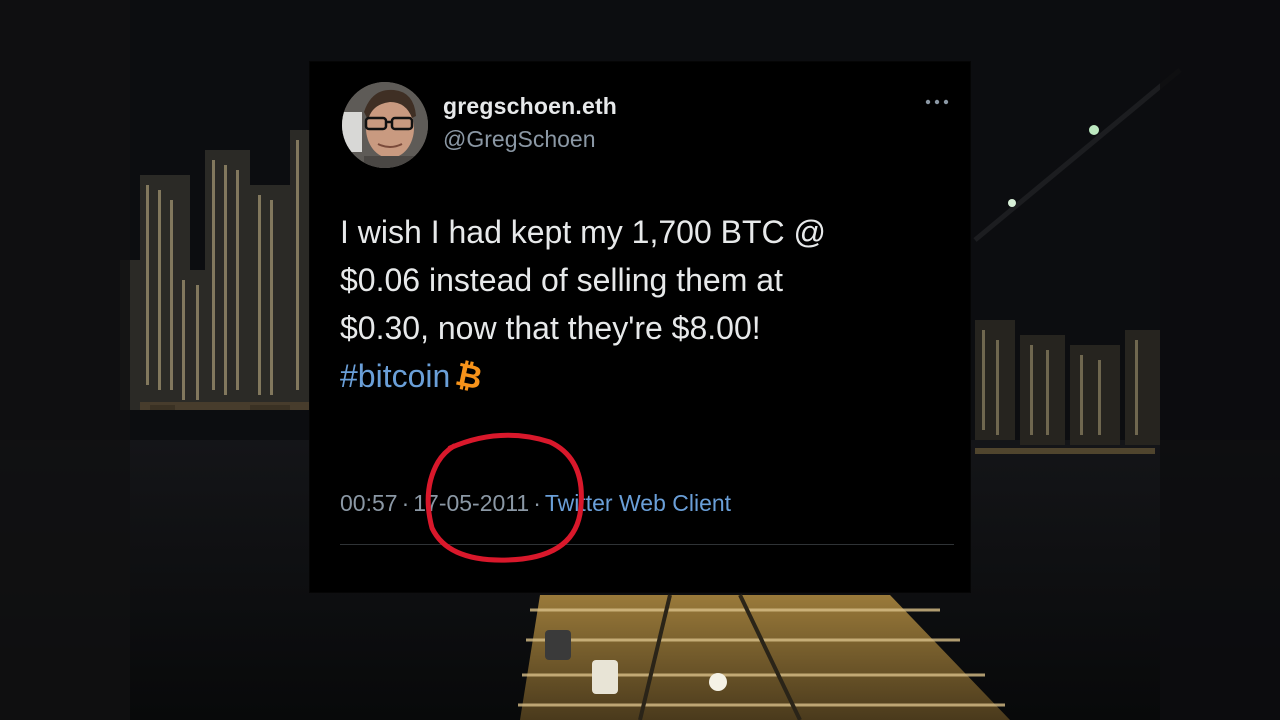 This screenshot has width=1280, height=720. Describe the element at coordinates (583, 232) in the screenshot. I see `tweet-text-line-1: I wish I had kept my 1,700 BTC @` at that location.